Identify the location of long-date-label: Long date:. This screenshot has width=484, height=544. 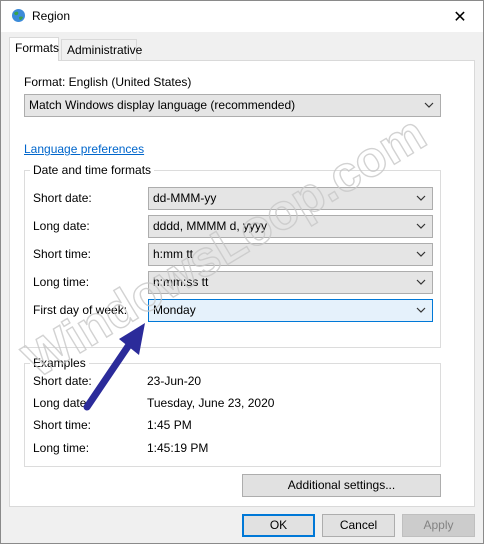
(61, 226).